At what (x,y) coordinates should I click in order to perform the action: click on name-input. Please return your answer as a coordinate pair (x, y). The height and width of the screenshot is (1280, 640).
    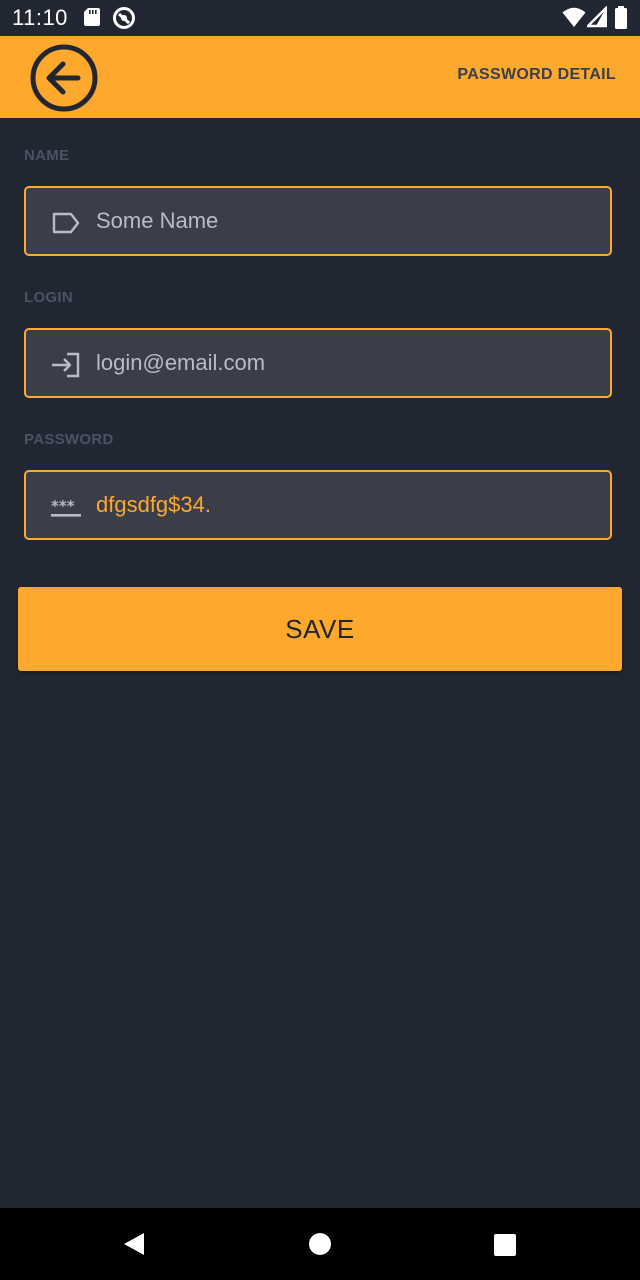
    Looking at the image, I should click on (346, 221).